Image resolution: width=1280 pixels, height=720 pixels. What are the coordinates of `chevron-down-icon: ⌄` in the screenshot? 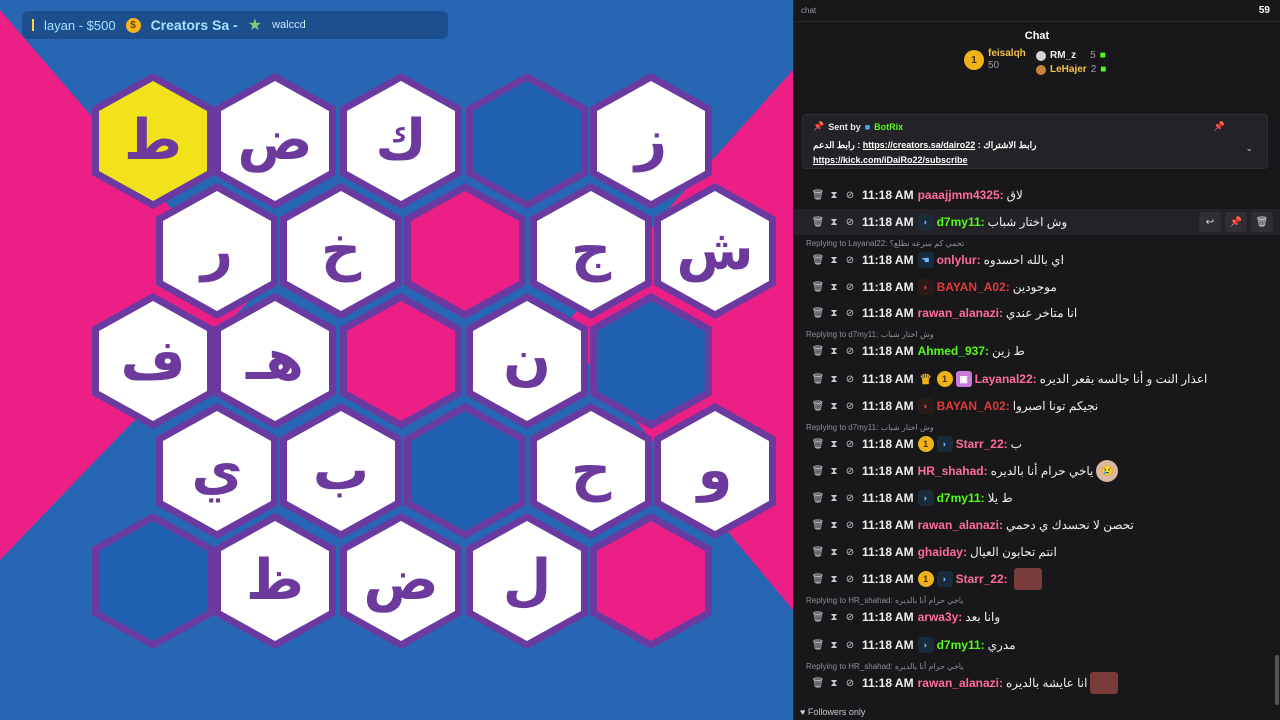 It's located at (1249, 148).